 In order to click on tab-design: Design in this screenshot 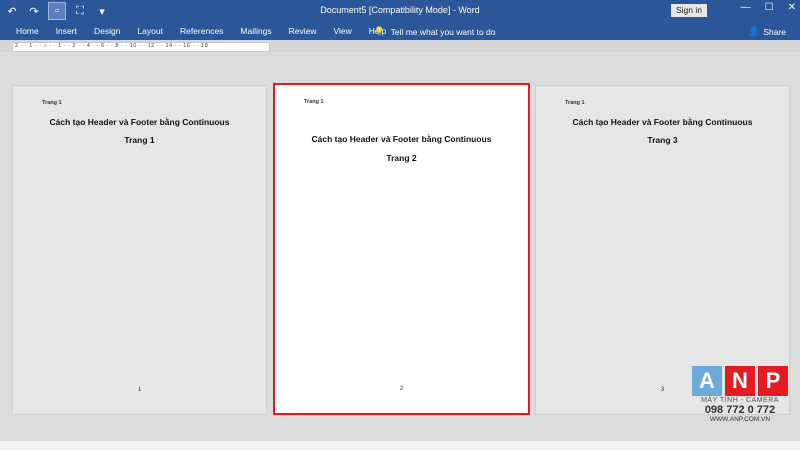, I will do `click(107, 31)`.